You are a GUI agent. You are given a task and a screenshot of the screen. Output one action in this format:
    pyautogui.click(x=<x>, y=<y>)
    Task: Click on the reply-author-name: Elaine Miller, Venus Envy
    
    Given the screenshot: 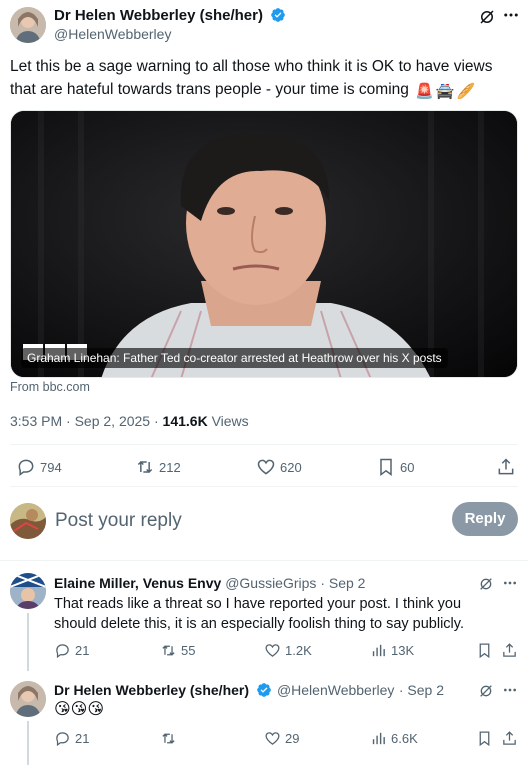 What is the action you would take?
    pyautogui.click(x=137, y=583)
    